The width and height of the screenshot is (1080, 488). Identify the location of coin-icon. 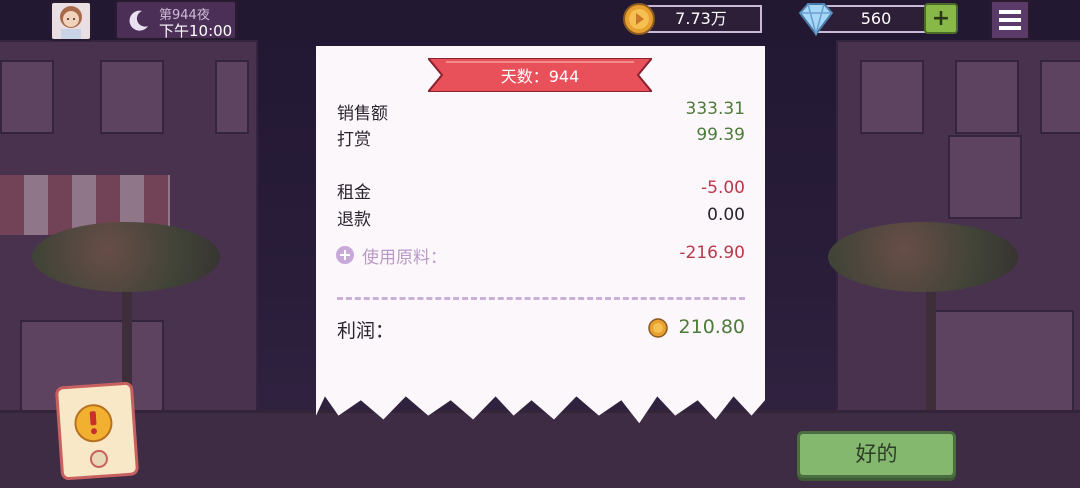
(639, 19).